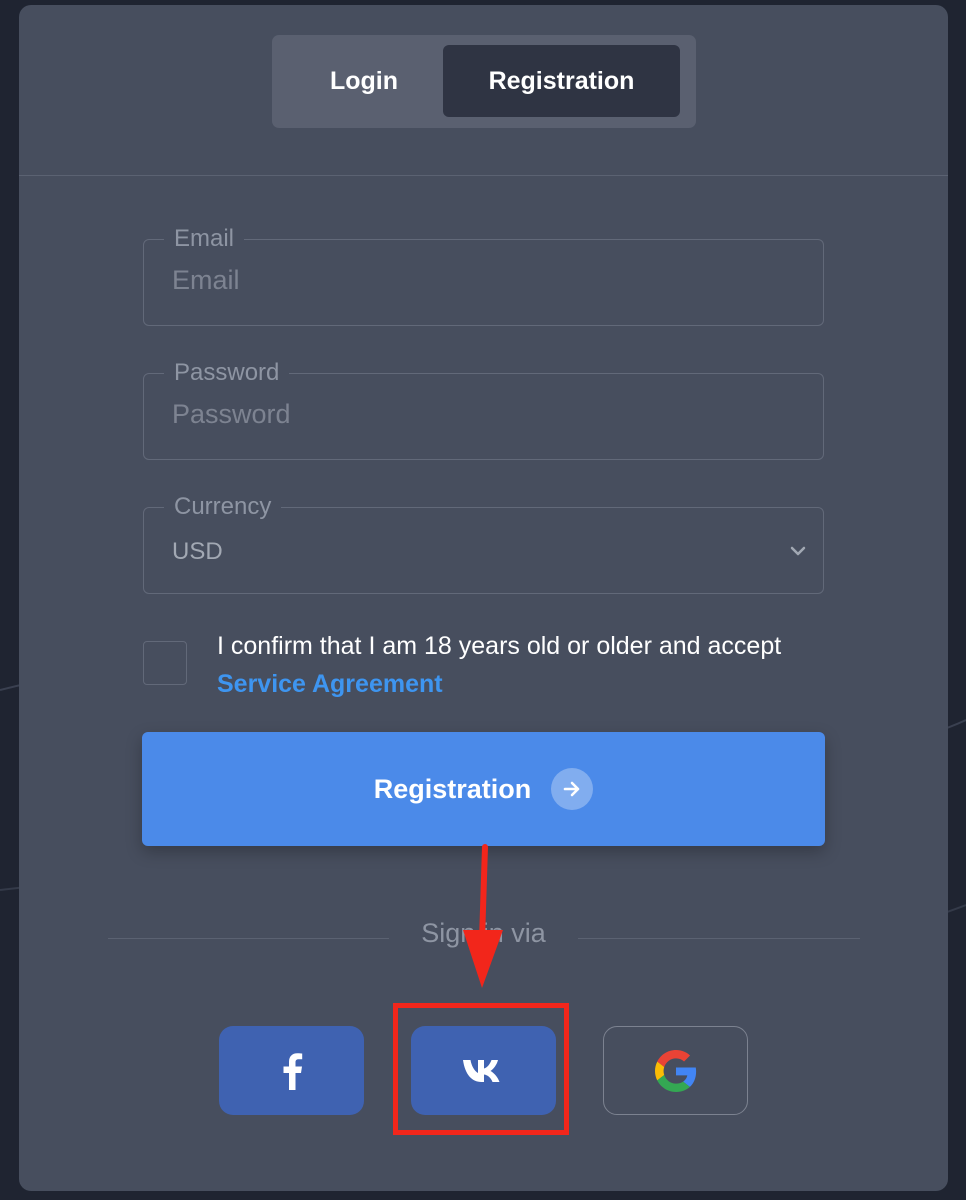 The image size is (966, 1200). Describe the element at coordinates (248, 938) in the screenshot. I see `signin-divider-left` at that location.